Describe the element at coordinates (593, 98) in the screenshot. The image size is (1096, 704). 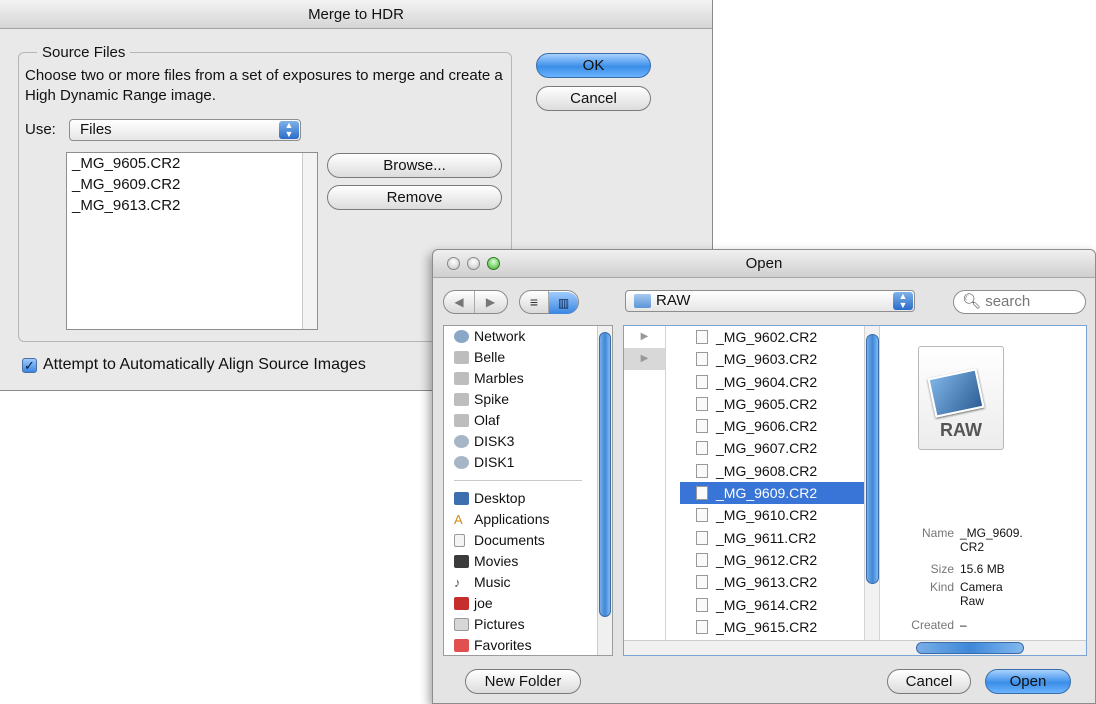
I see `cancel-button: Cancel` at that location.